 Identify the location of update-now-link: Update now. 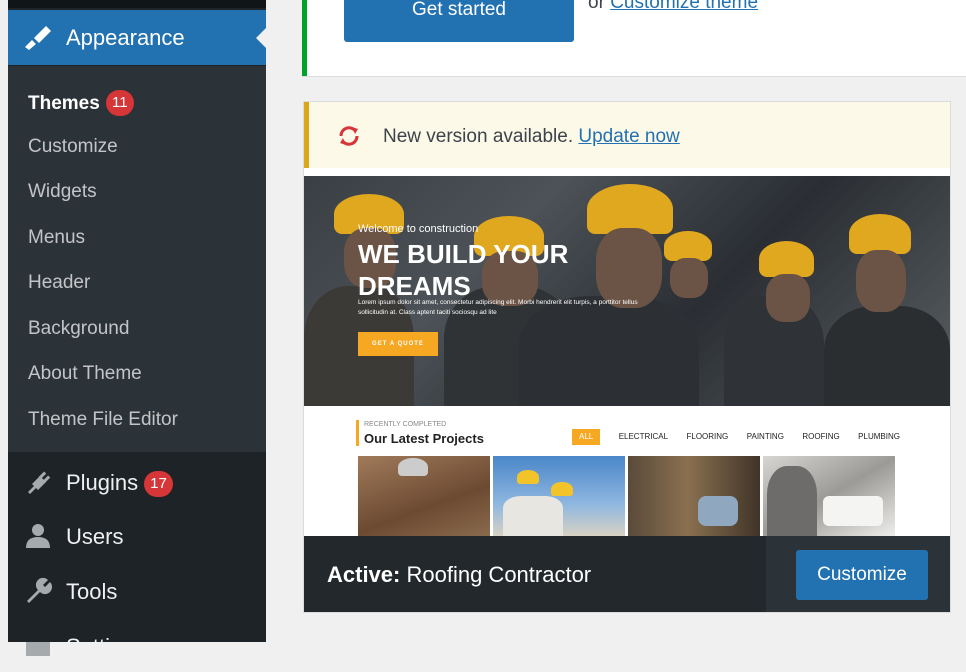
(628, 136).